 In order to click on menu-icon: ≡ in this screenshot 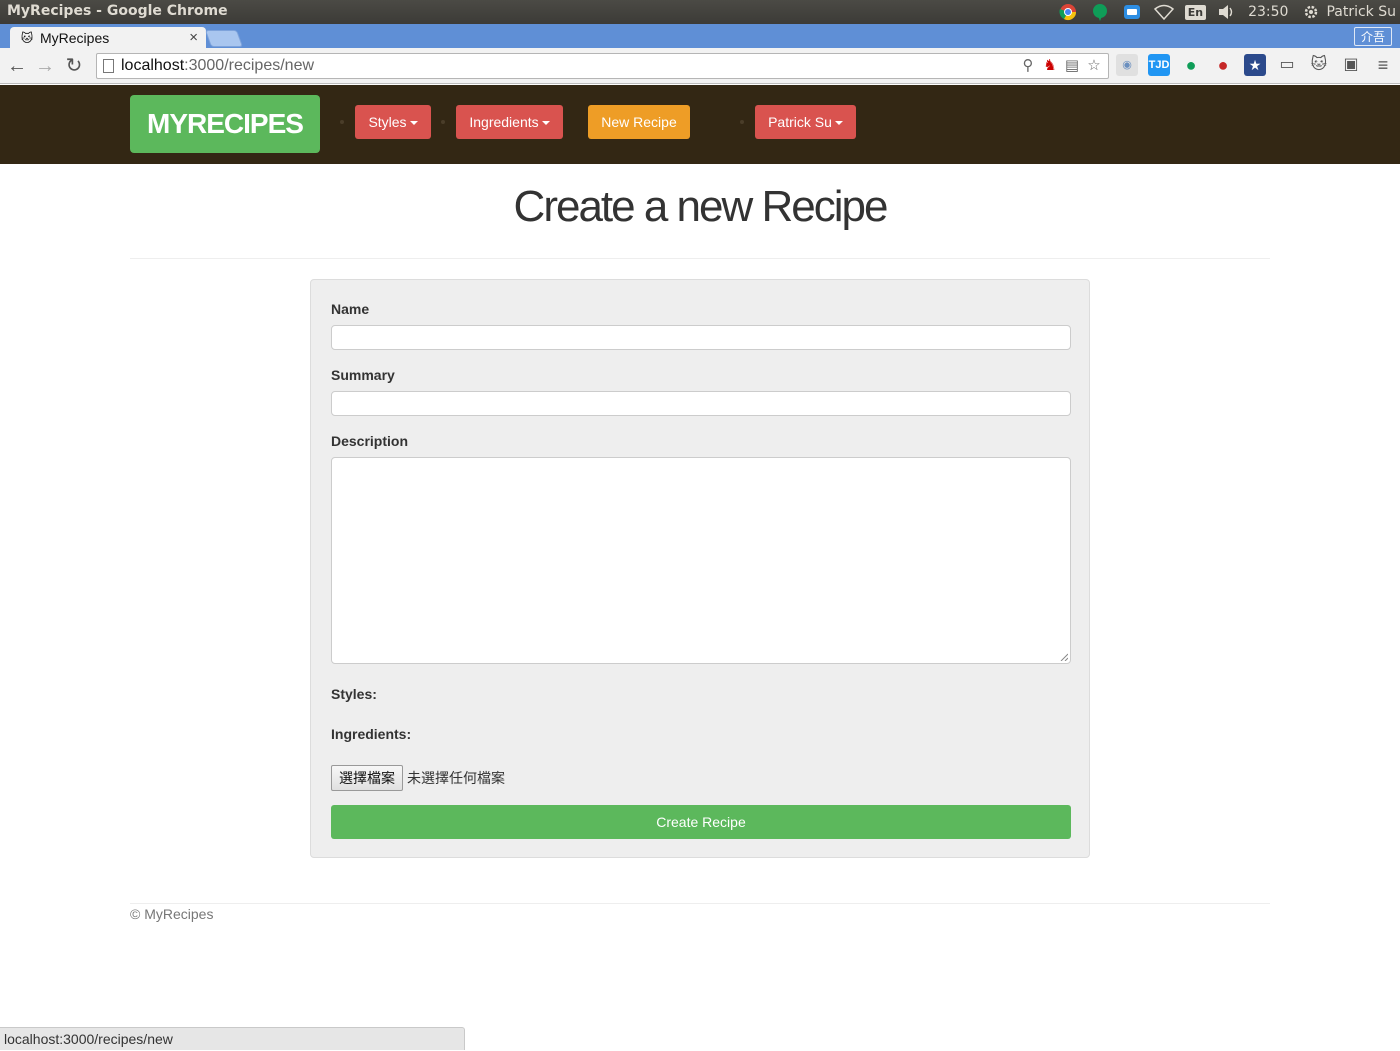, I will do `click(1383, 65)`.